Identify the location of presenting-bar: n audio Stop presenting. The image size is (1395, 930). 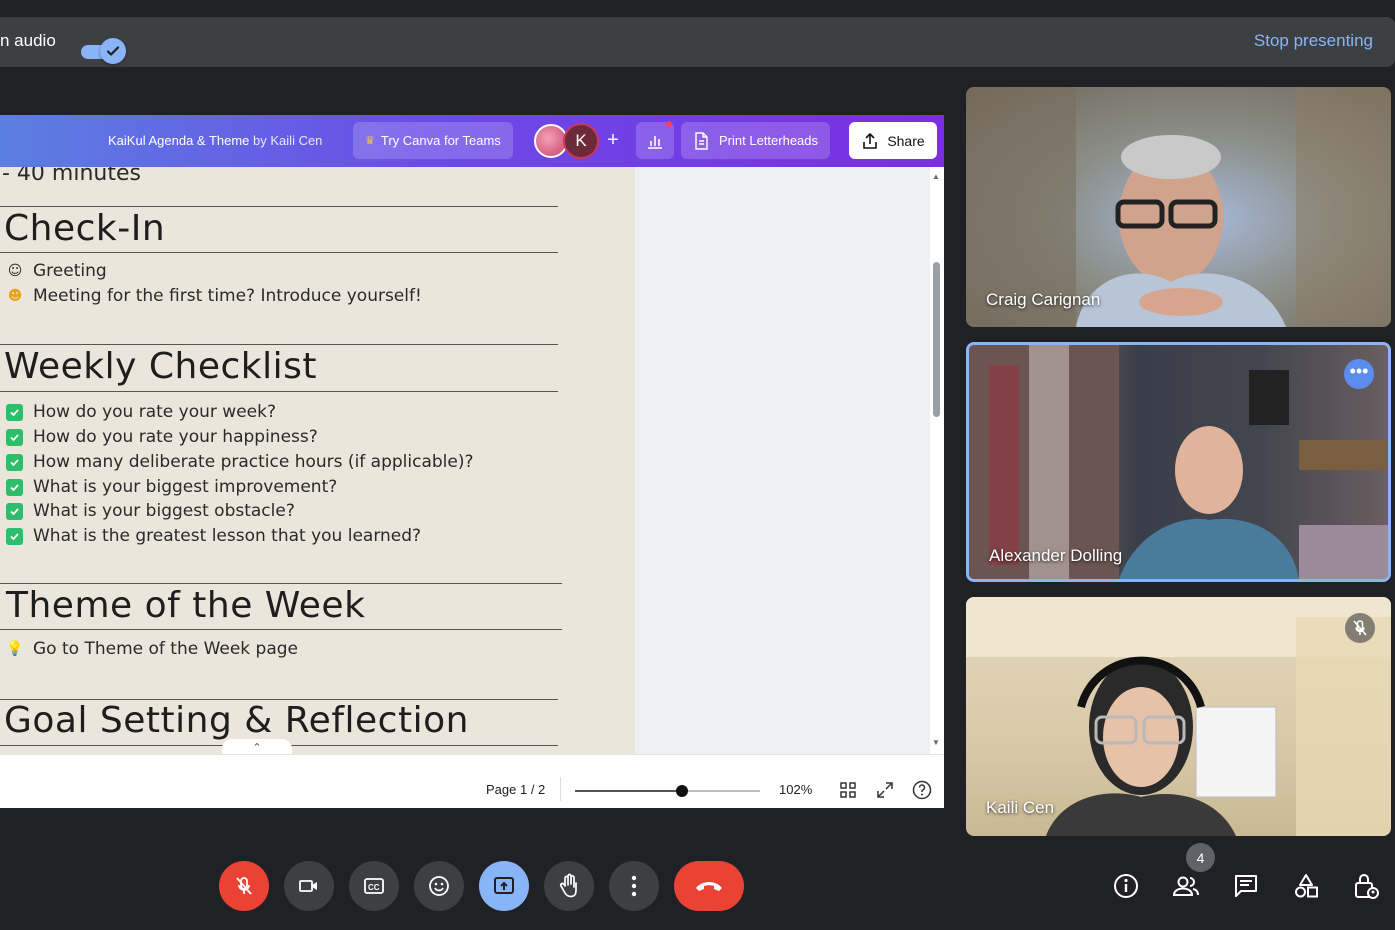
(697, 42).